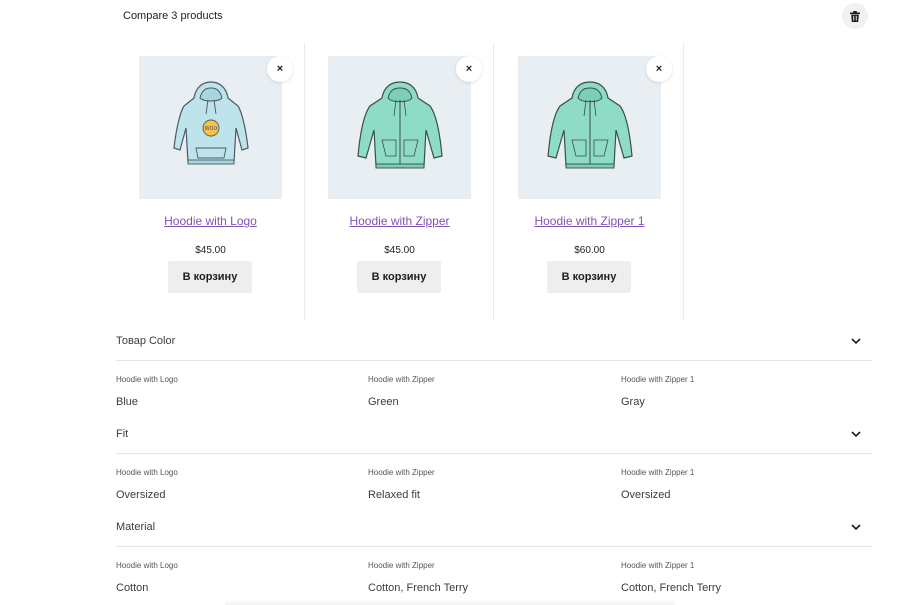 The image size is (900, 605). I want to click on cell-value: Green, so click(383, 402).